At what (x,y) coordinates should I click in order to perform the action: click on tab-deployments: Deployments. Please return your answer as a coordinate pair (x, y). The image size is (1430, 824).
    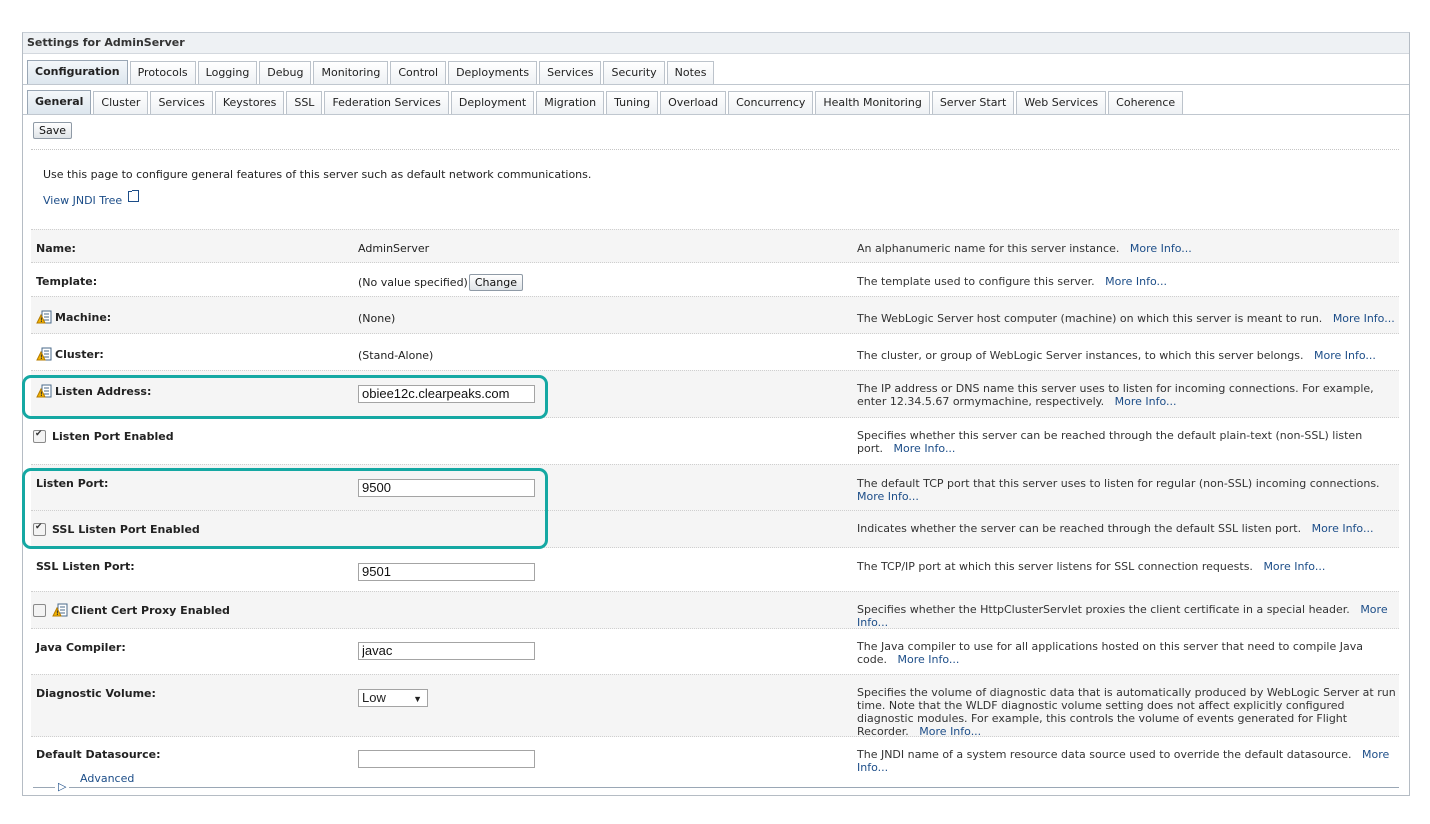
    Looking at the image, I should click on (493, 72).